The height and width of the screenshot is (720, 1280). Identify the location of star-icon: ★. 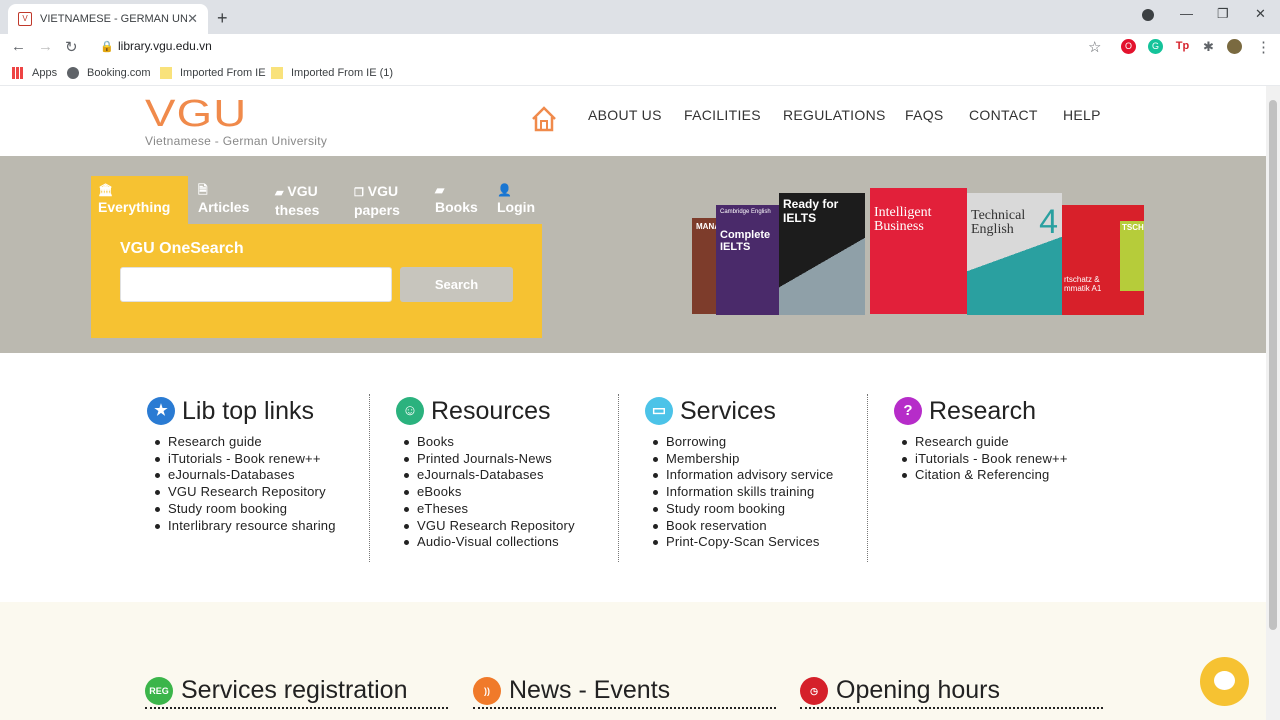
(161, 411).